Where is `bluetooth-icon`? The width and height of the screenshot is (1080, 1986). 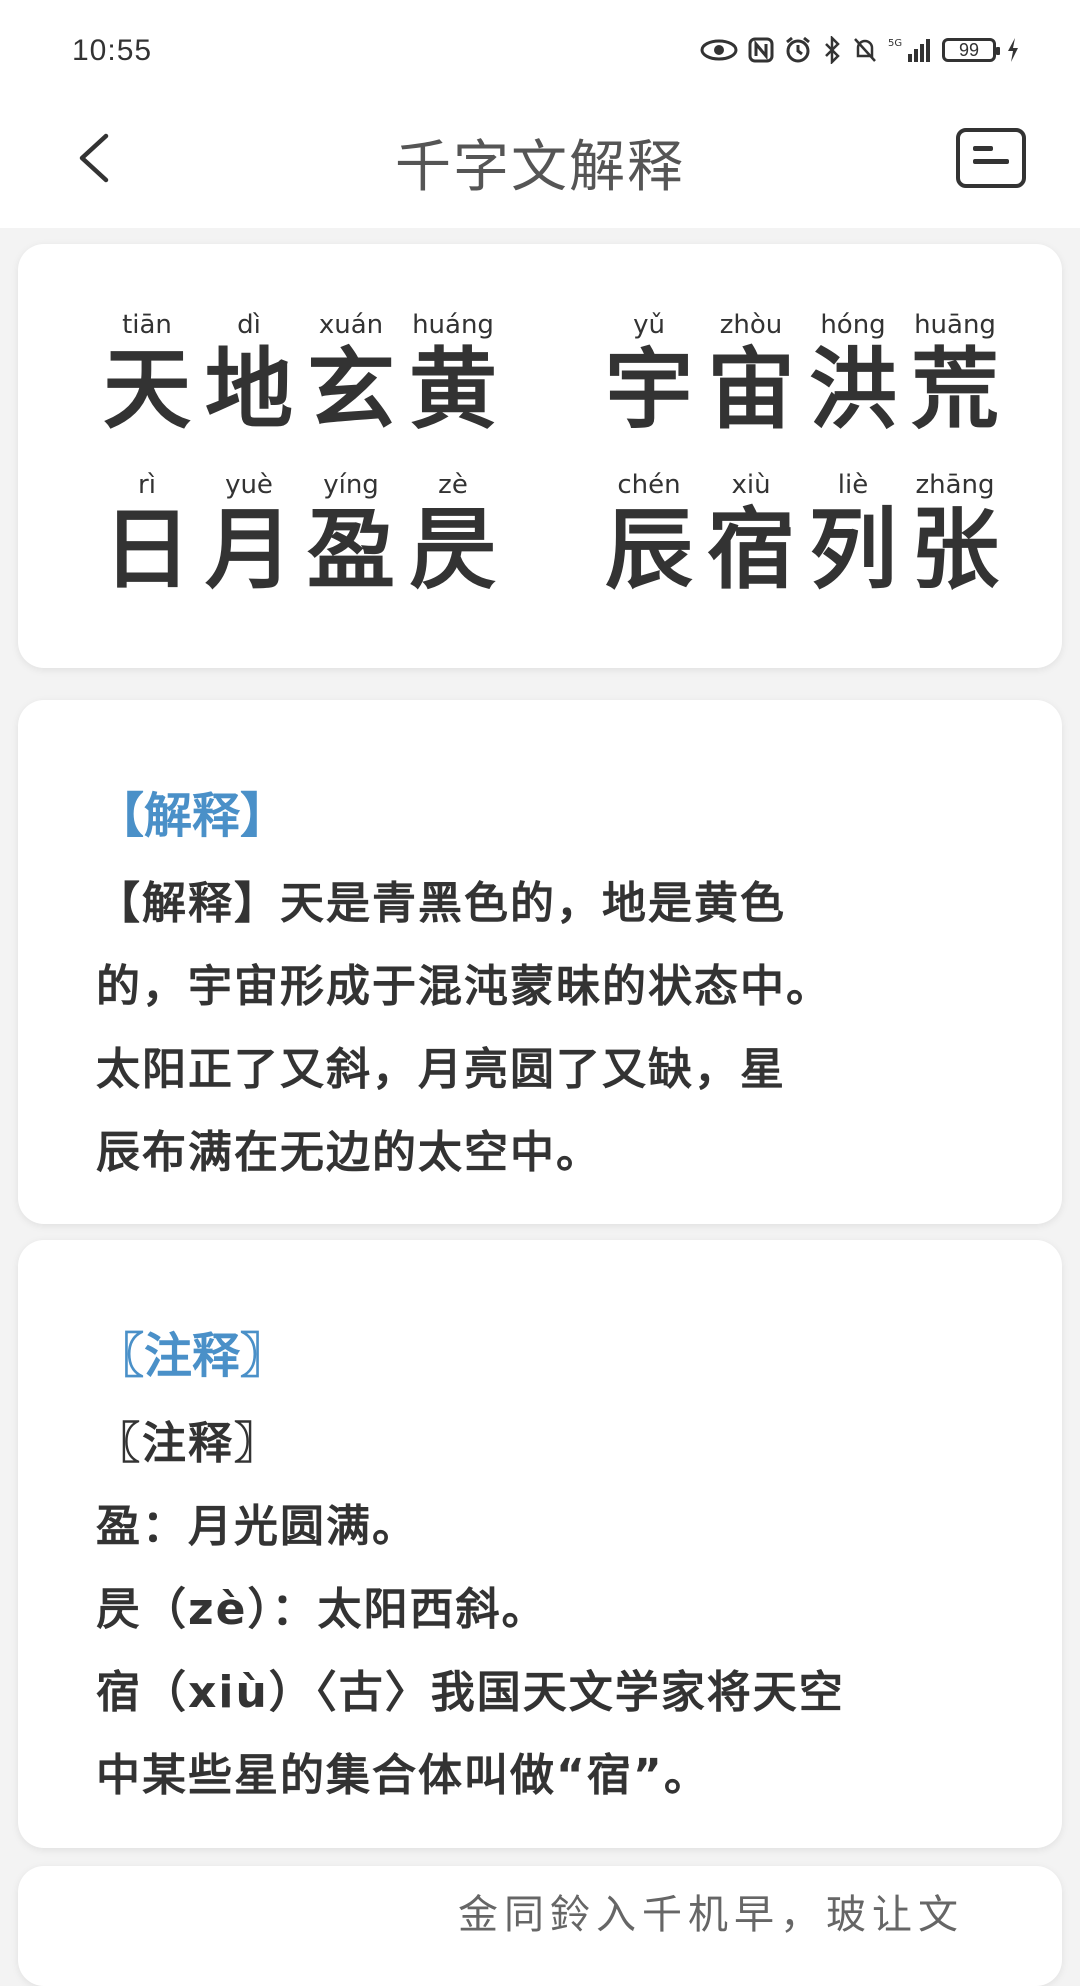 bluetooth-icon is located at coordinates (832, 50).